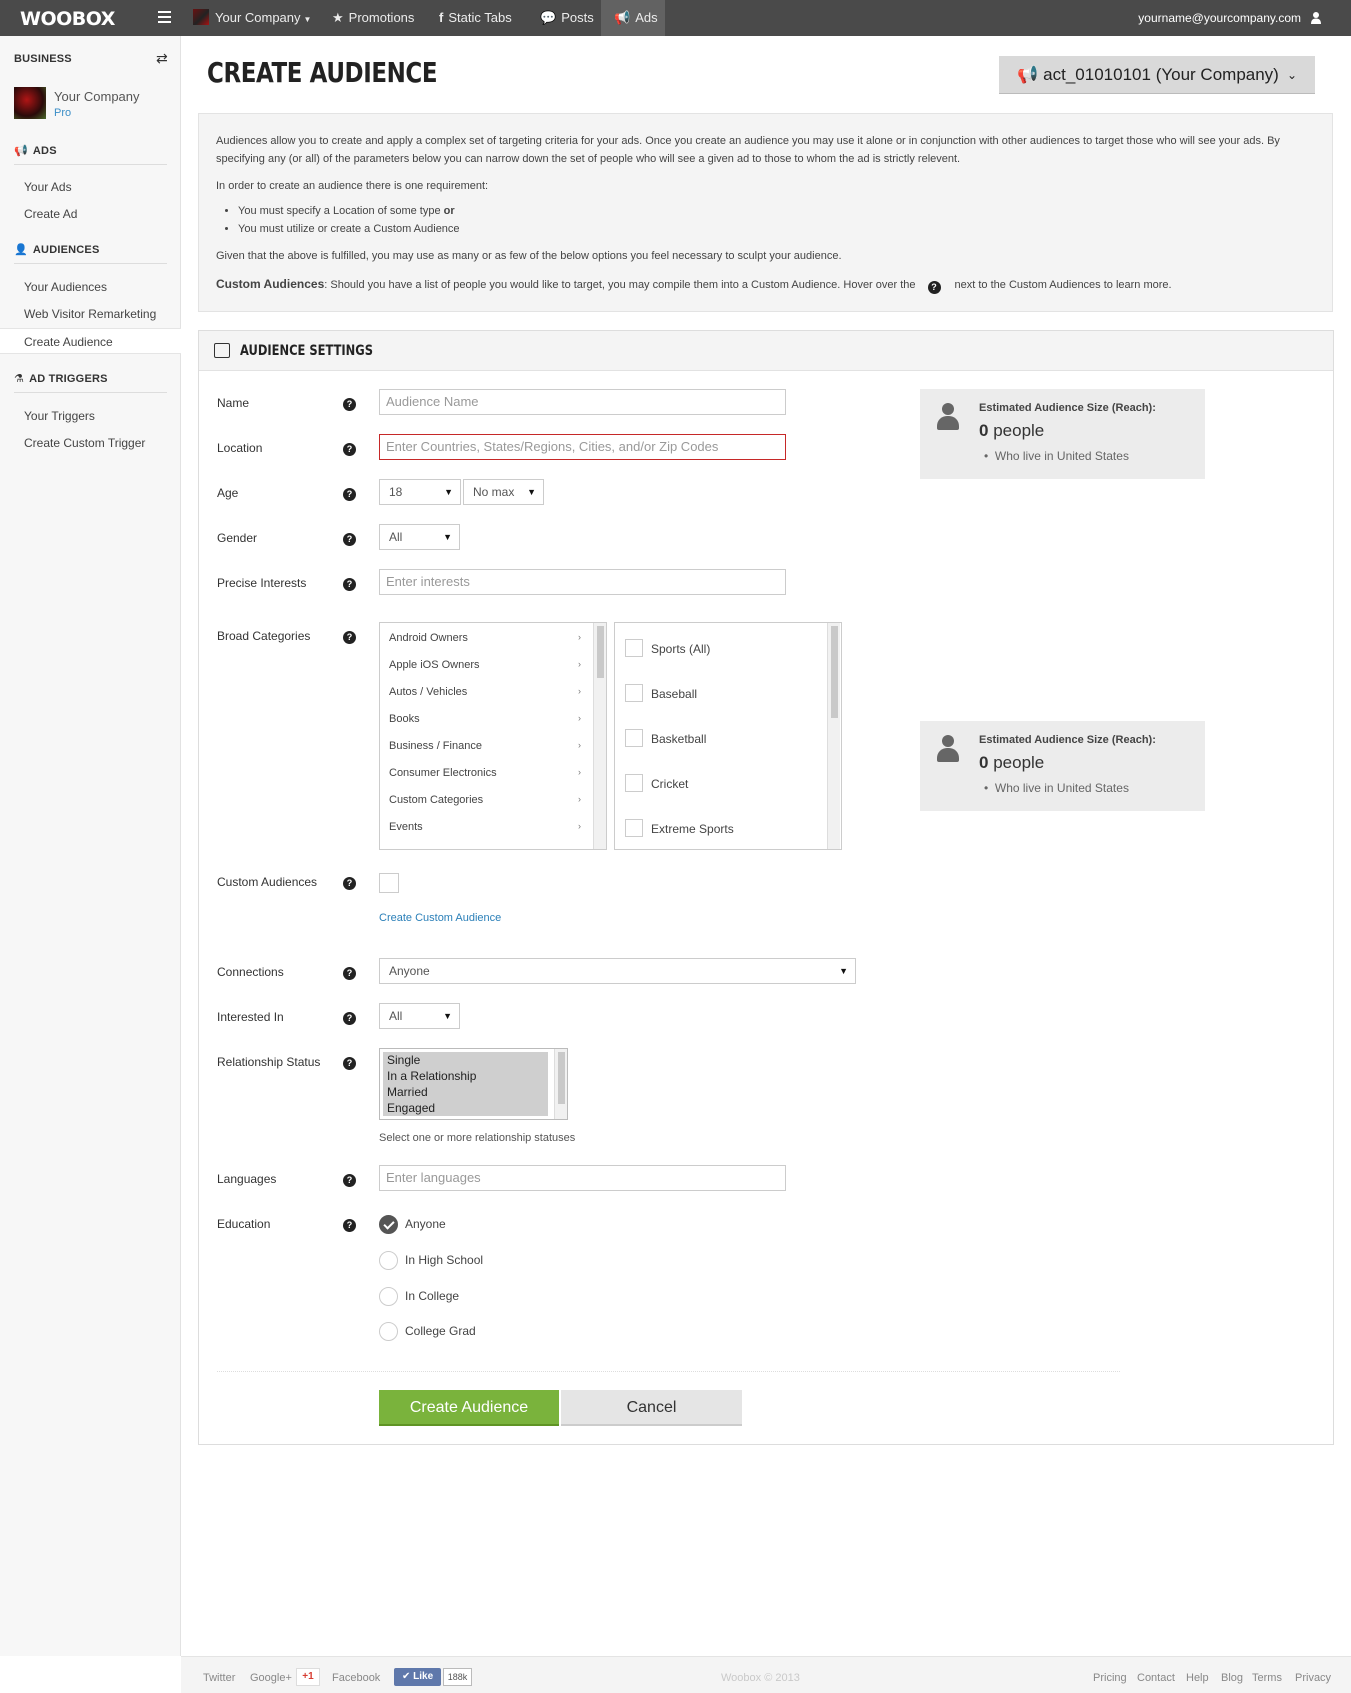 Image resolution: width=1351 pixels, height=1693 pixels. What do you see at coordinates (1110, 1678) in the screenshot?
I see `footer-link-pricing: Pricing` at bounding box center [1110, 1678].